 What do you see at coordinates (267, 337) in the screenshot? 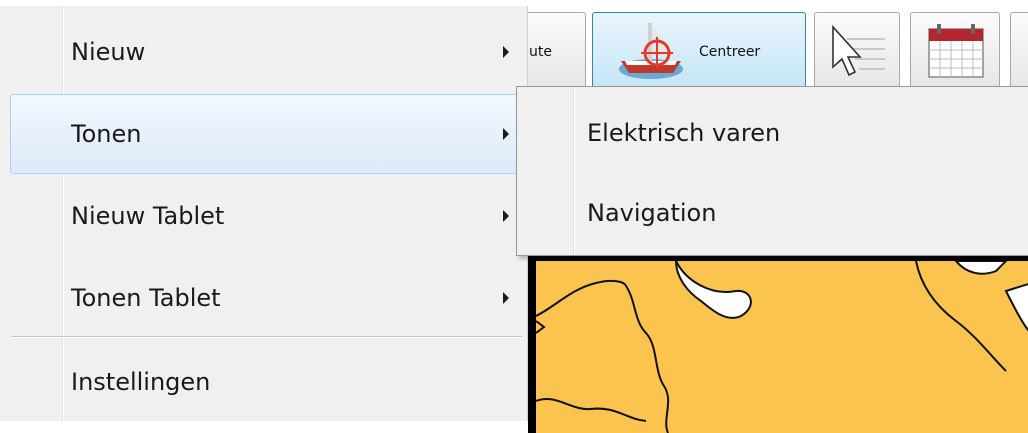
I see `menu-separator` at bounding box center [267, 337].